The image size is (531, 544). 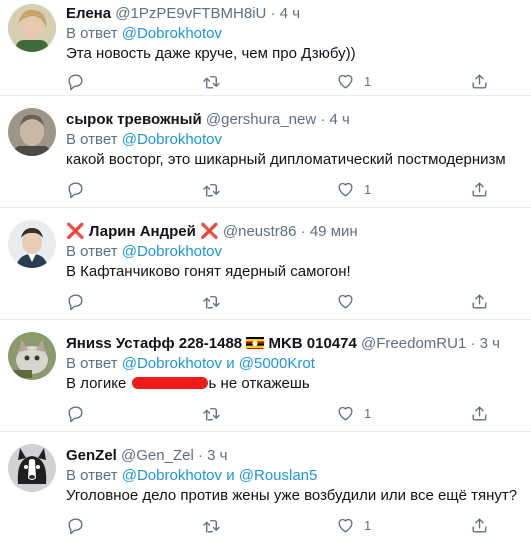 I want to click on user-handle: @1PzPE9vFTBMH8iU, so click(x=190, y=13).